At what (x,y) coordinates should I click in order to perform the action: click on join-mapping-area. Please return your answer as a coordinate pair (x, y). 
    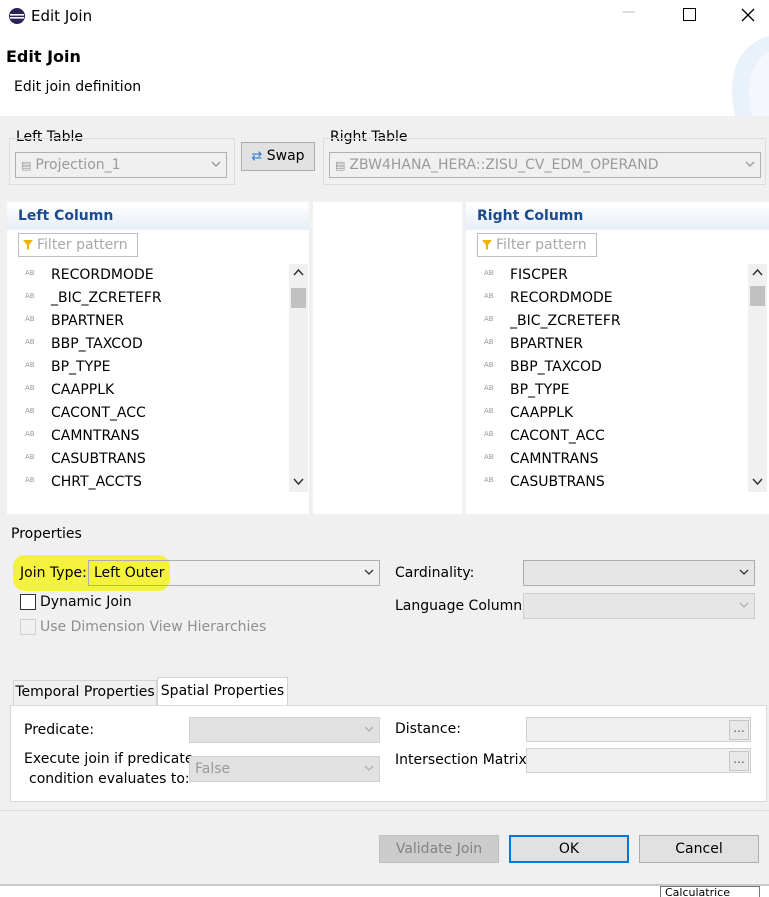
    Looking at the image, I should click on (387, 358).